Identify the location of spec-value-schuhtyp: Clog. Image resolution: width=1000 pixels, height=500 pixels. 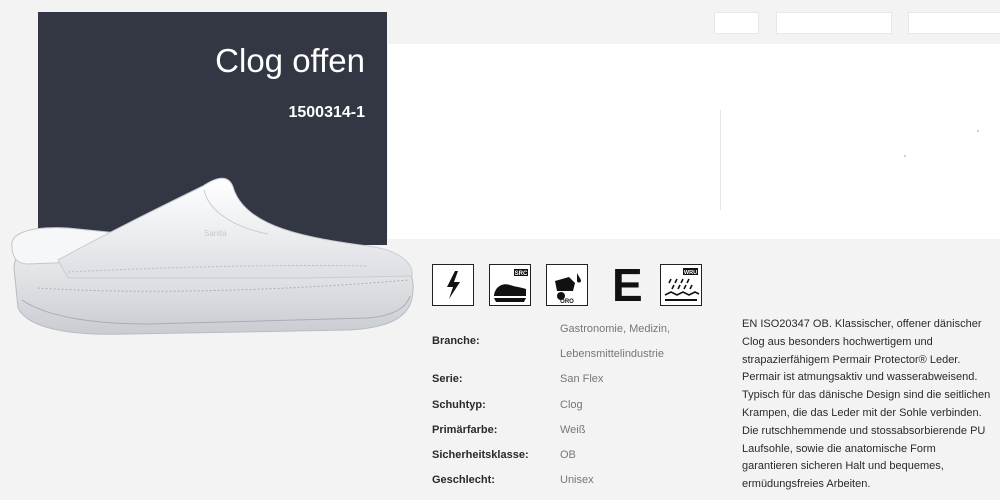
(571, 405).